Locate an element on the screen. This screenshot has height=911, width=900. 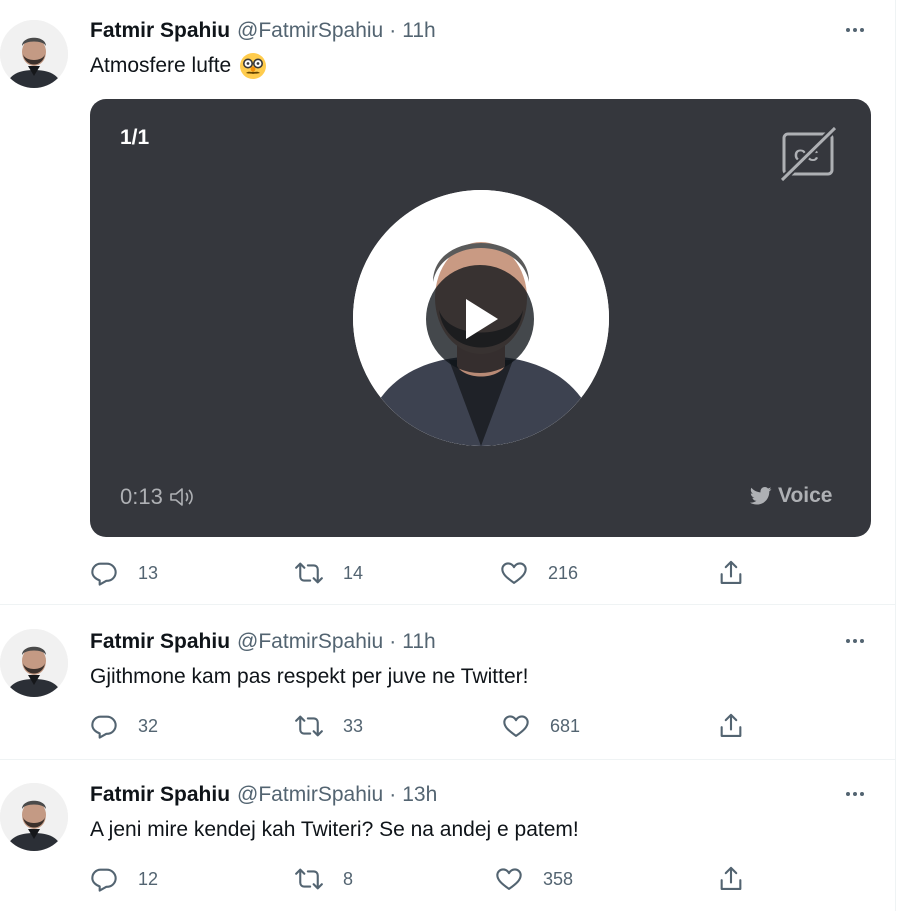
volume-icon is located at coordinates (182, 497).